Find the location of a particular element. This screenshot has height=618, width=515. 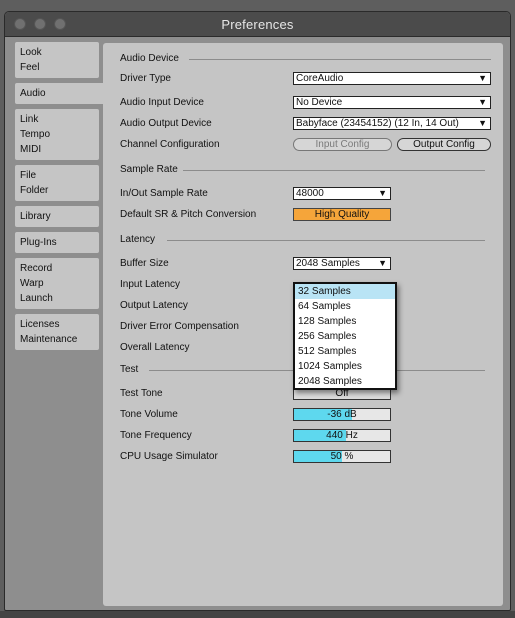

input-latency-label: Input Latency is located at coordinates (150, 284).